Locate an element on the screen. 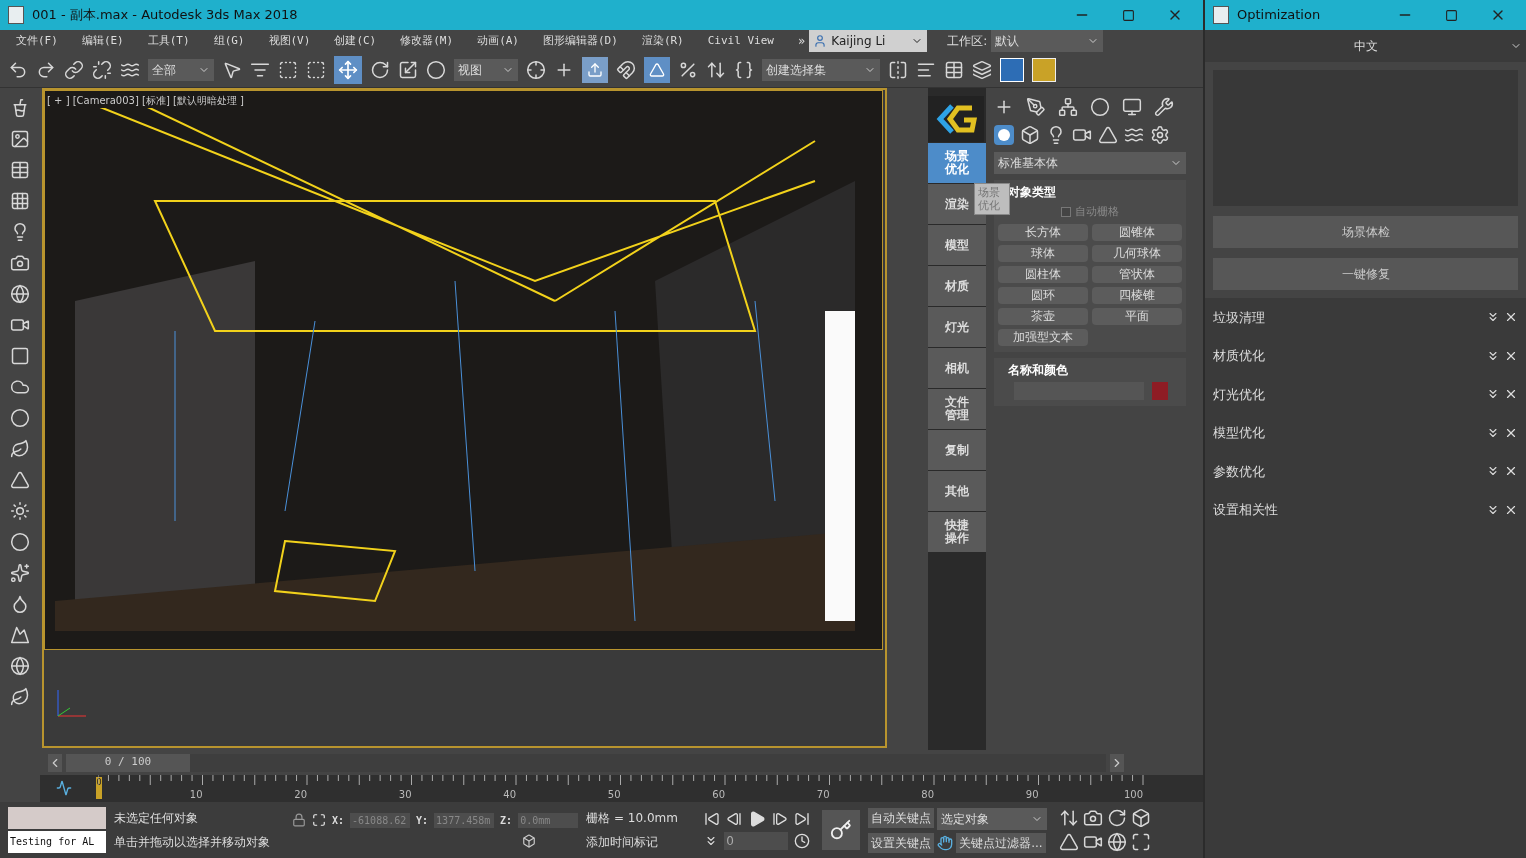 Image resolution: width=1526 pixels, height=858 pixels. link-icon is located at coordinates (74, 69).